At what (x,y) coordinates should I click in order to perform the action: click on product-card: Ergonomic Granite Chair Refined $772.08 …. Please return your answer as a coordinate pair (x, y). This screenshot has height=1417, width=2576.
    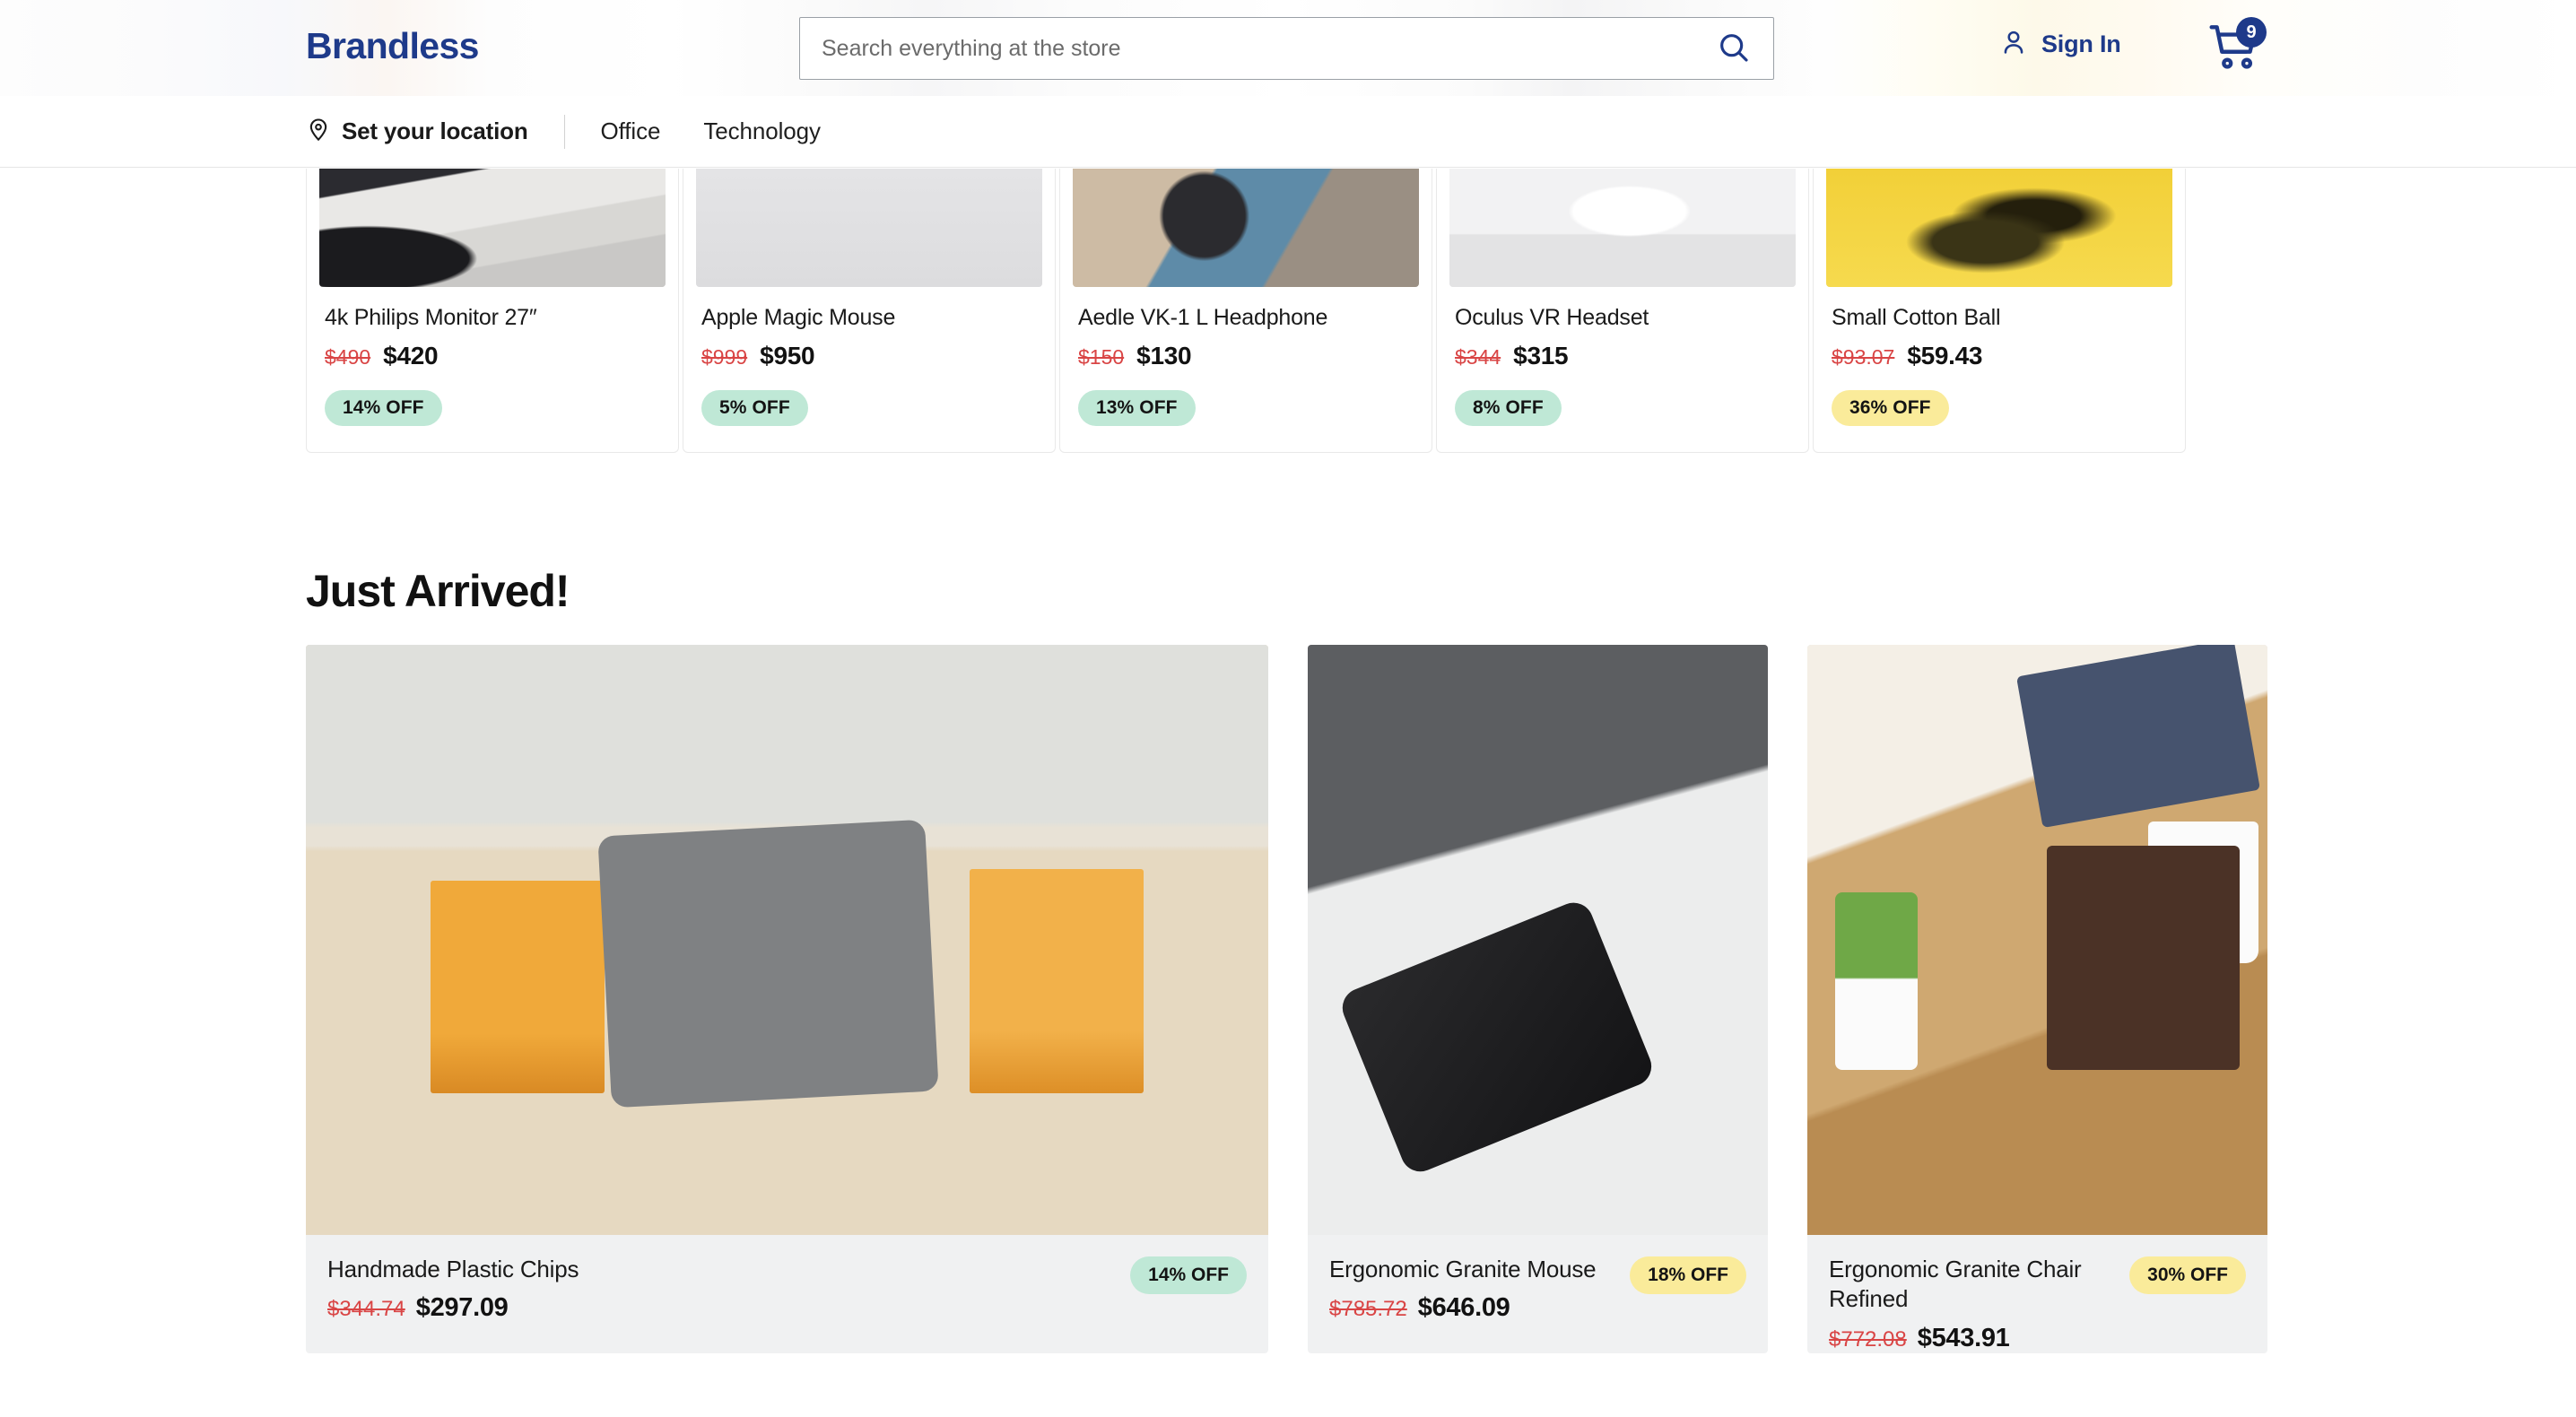
    Looking at the image, I should click on (2037, 999).